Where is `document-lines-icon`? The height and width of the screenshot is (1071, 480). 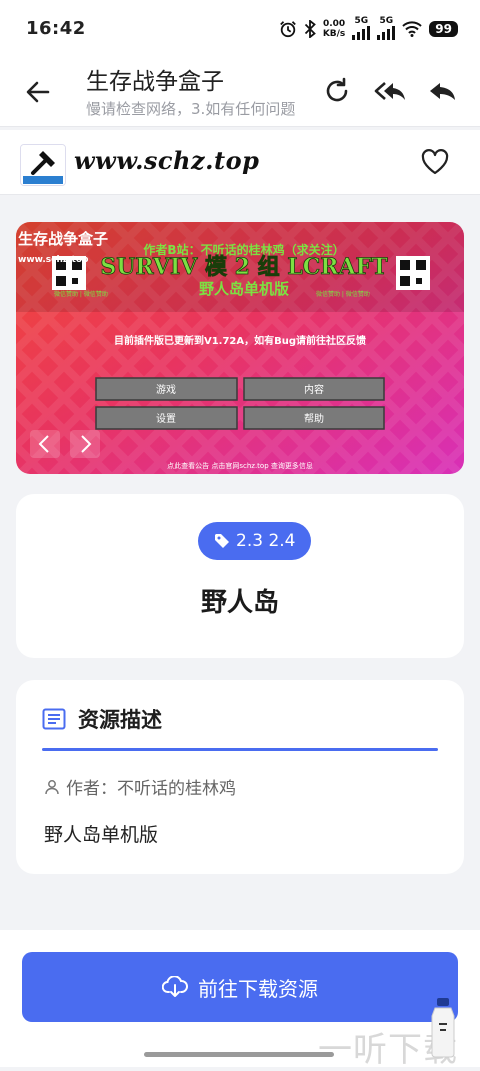 document-lines-icon is located at coordinates (54, 719).